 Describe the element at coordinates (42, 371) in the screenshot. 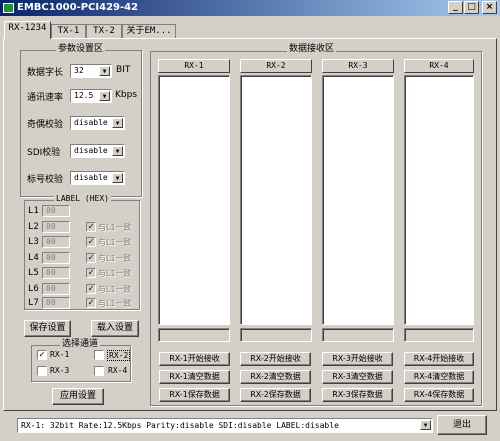

I see `rx3-checkbox` at that location.